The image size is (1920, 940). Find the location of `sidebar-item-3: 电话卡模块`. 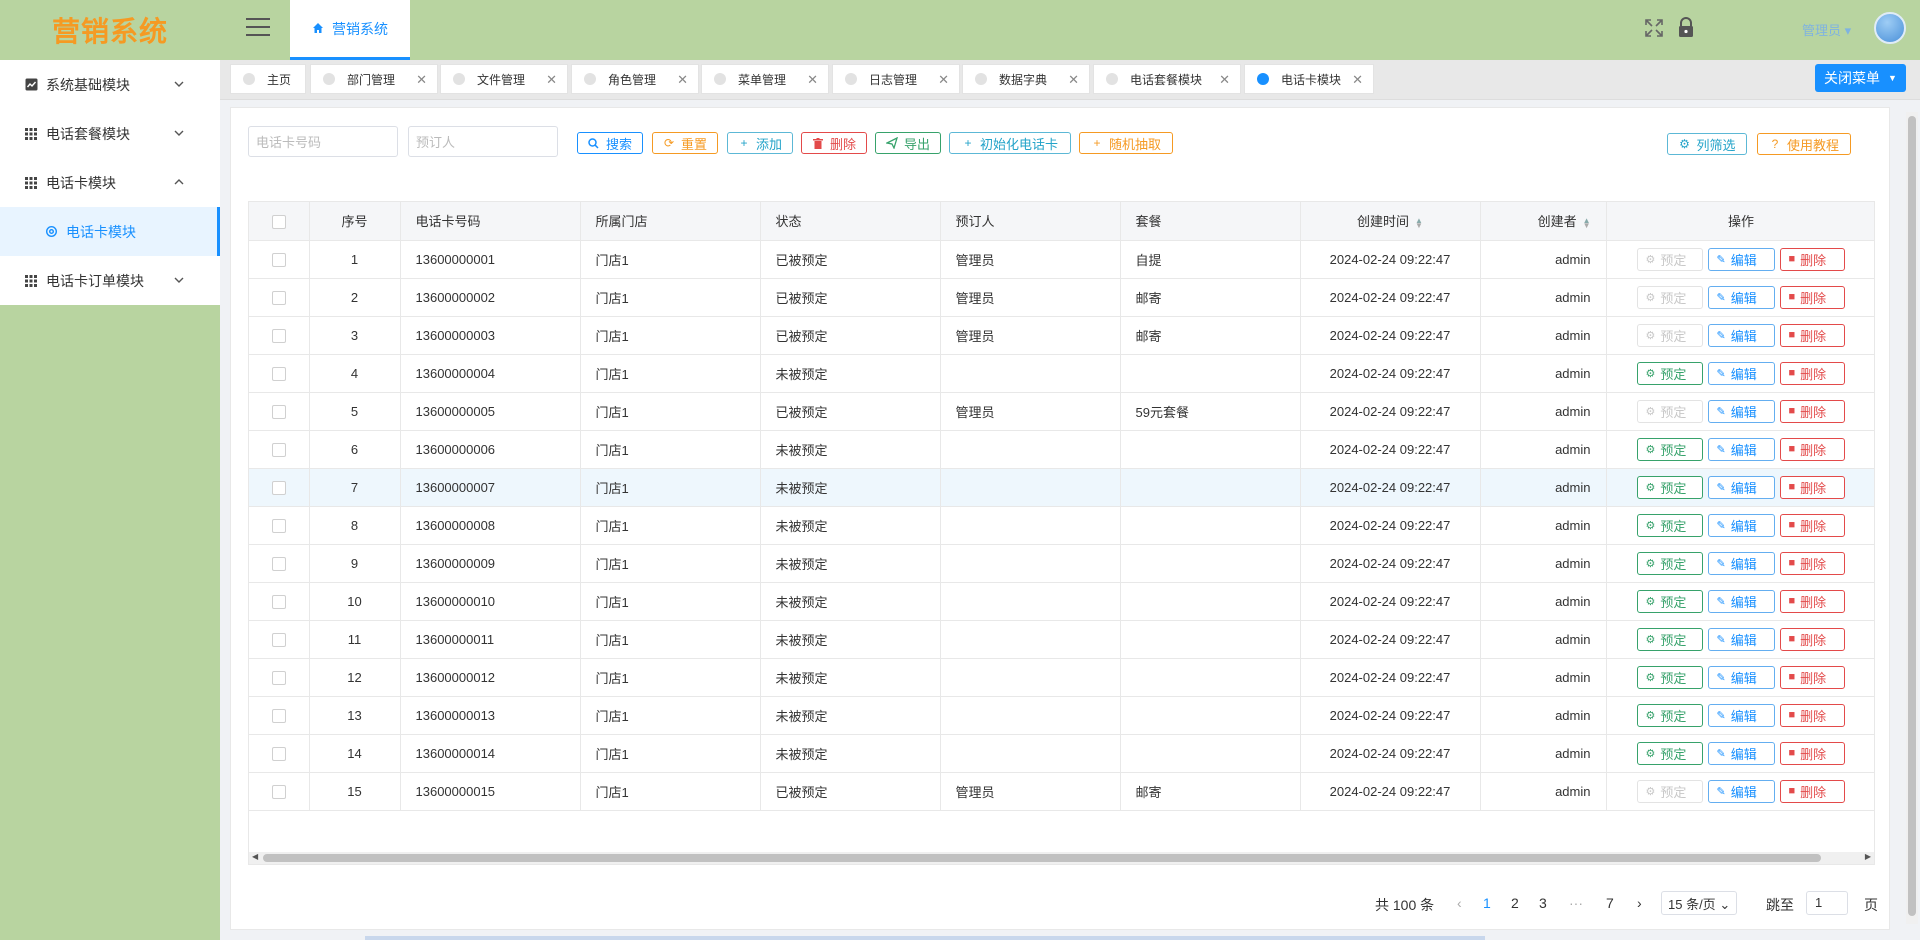

sidebar-item-3: 电话卡模块 is located at coordinates (110, 231).